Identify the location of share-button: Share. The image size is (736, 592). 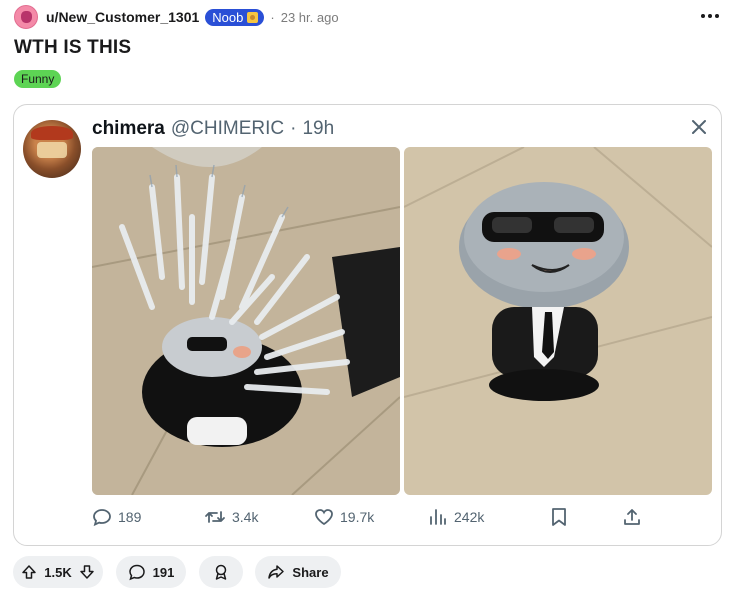
(298, 572).